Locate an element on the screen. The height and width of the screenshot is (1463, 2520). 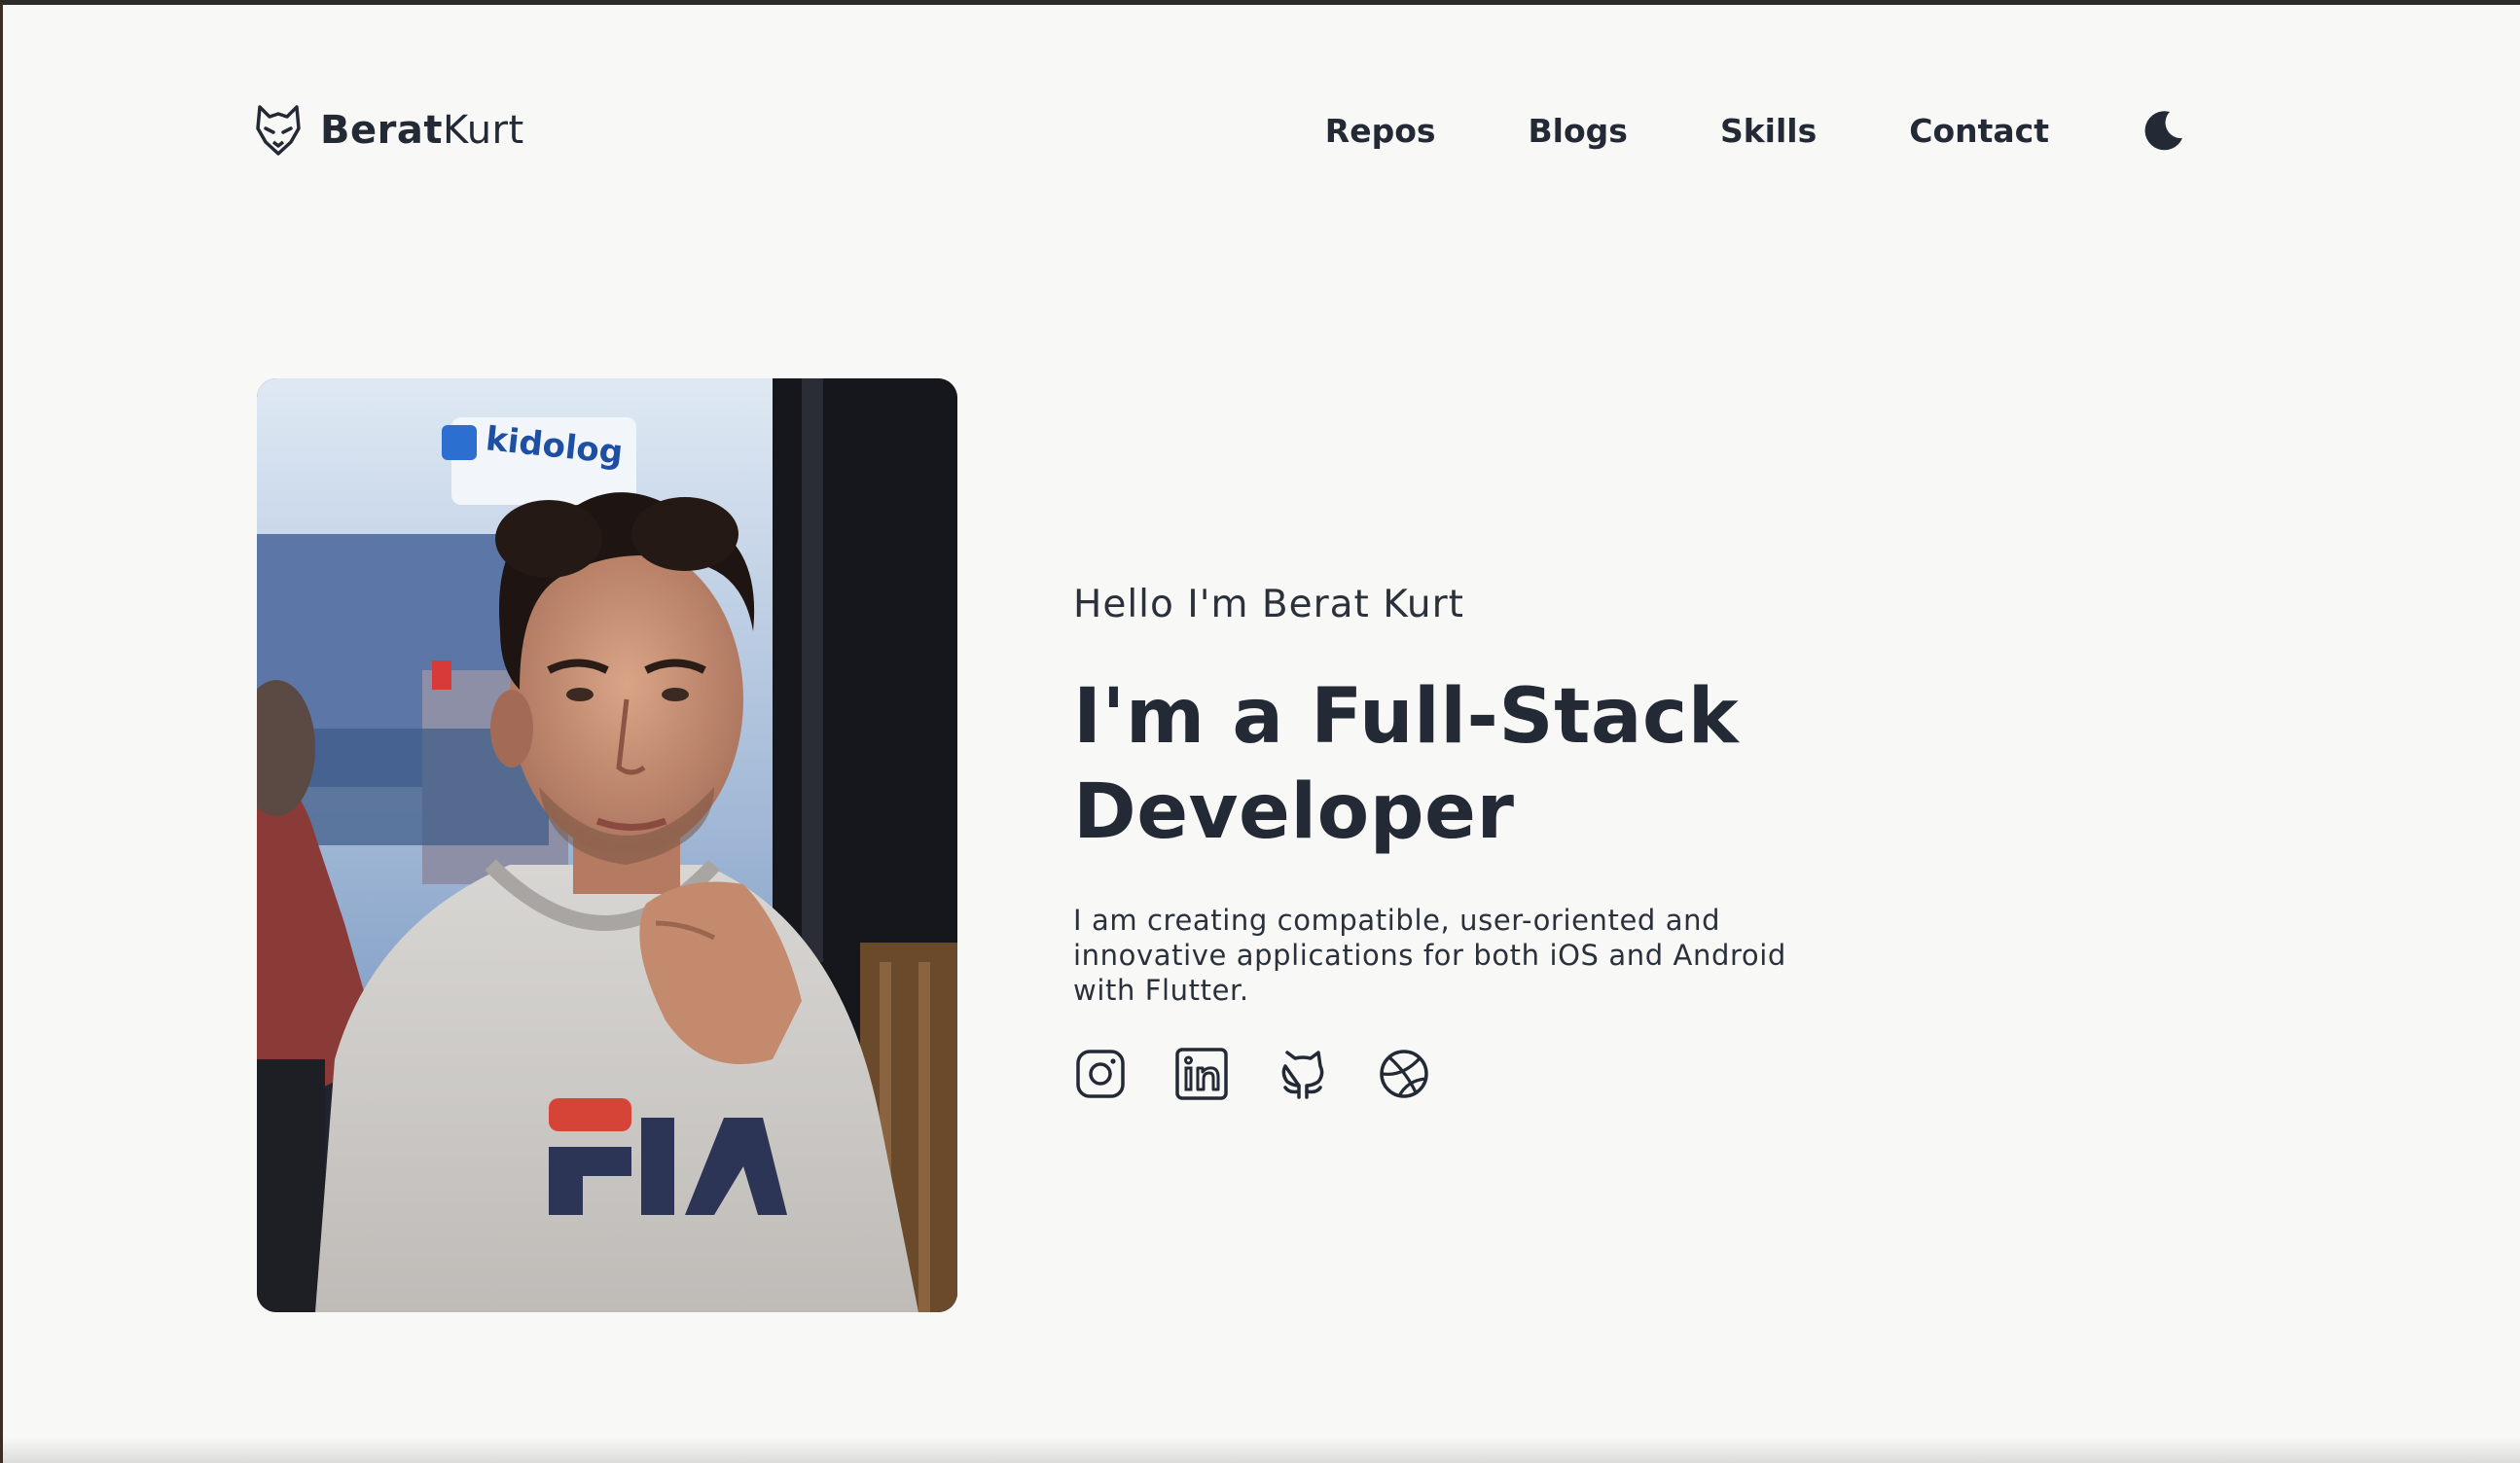
site-header: BeratKurt Repos Blogs Skills Contact is located at coordinates (1219, 130).